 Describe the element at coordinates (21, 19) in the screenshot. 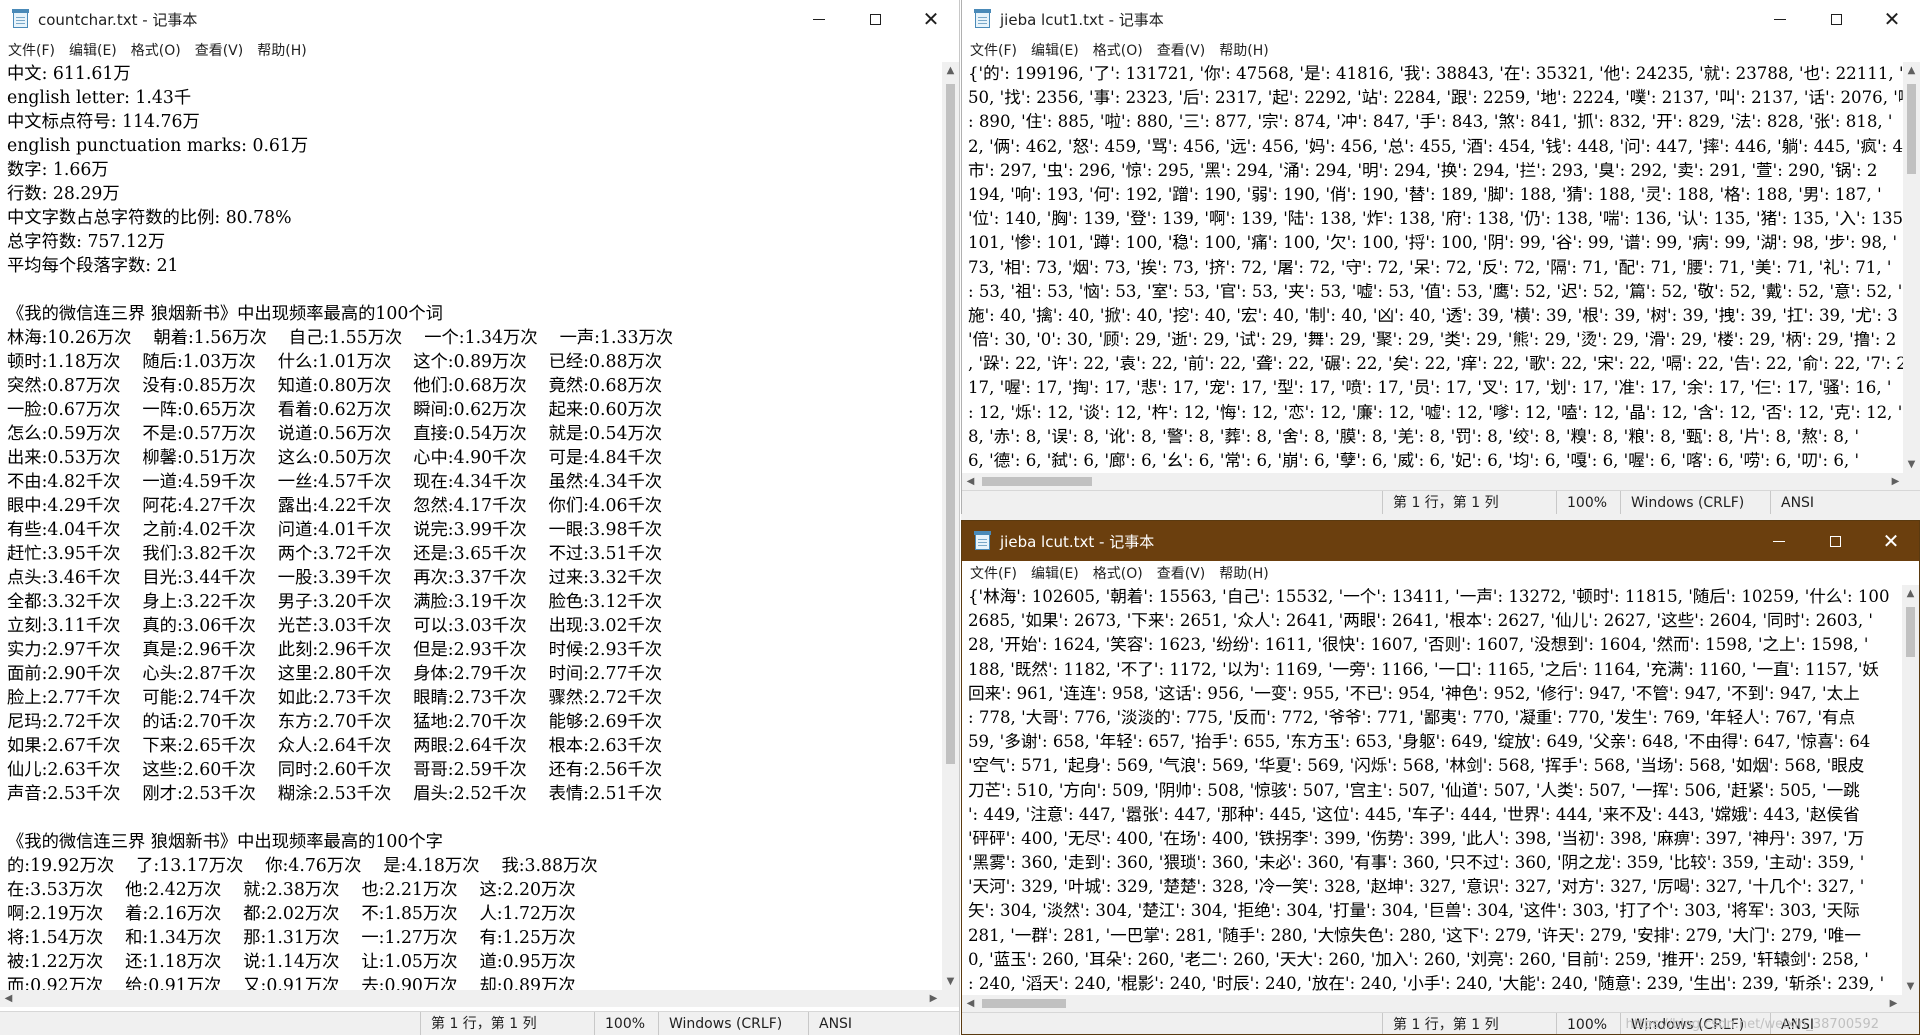

I see `notepad-icon` at that location.